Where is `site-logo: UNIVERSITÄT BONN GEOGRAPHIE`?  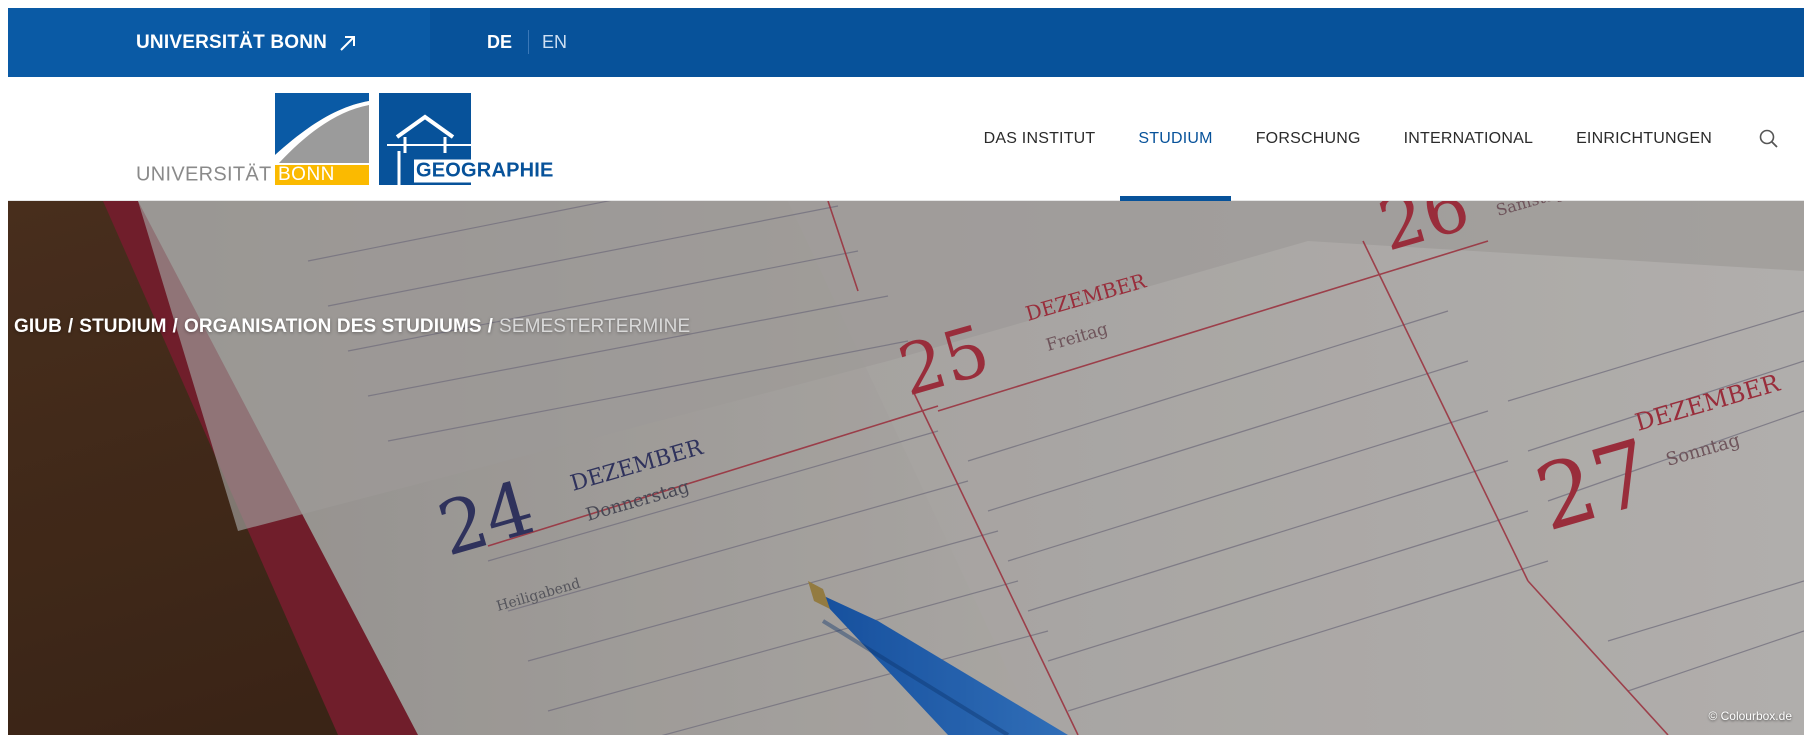 site-logo: UNIVERSITÄT BONN GEOGRAPHIE is located at coordinates (346, 139).